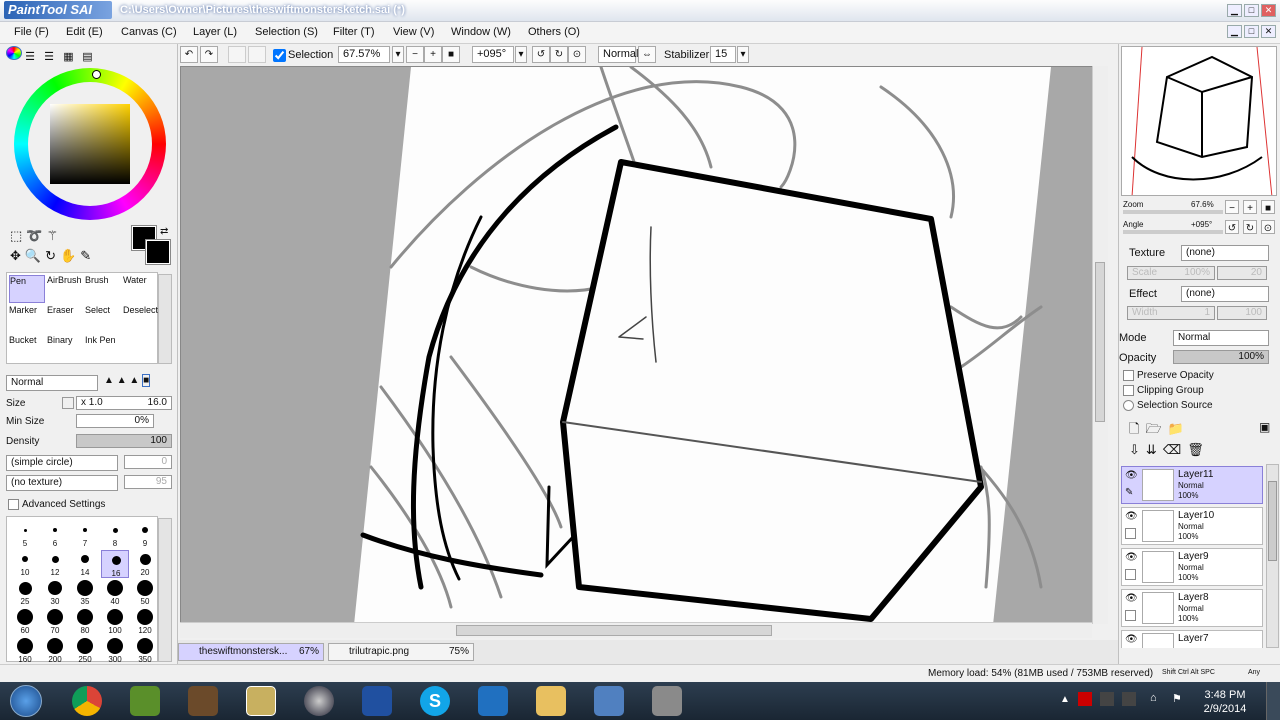 This screenshot has height=720, width=1280. I want to click on app-icon, so click(377, 701).